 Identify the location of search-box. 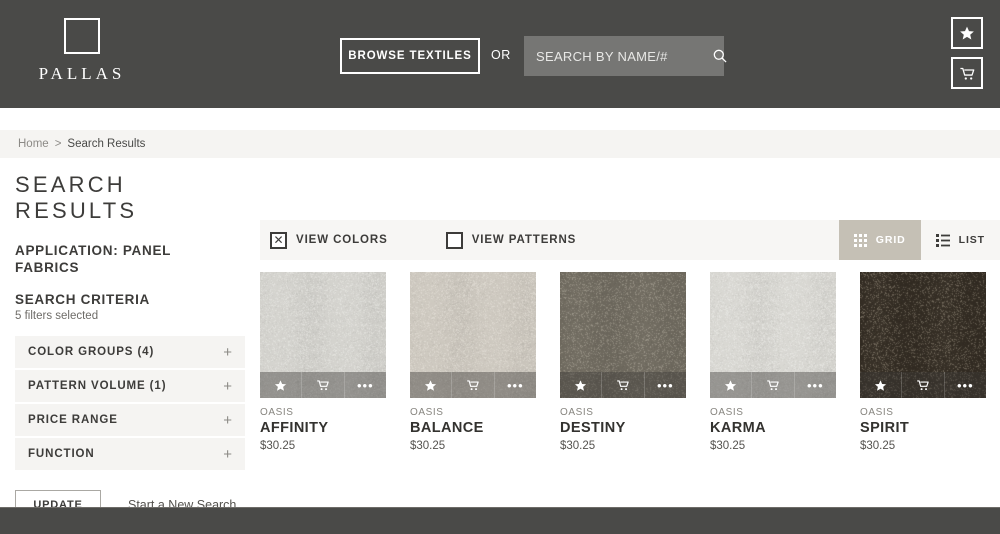
(625, 56).